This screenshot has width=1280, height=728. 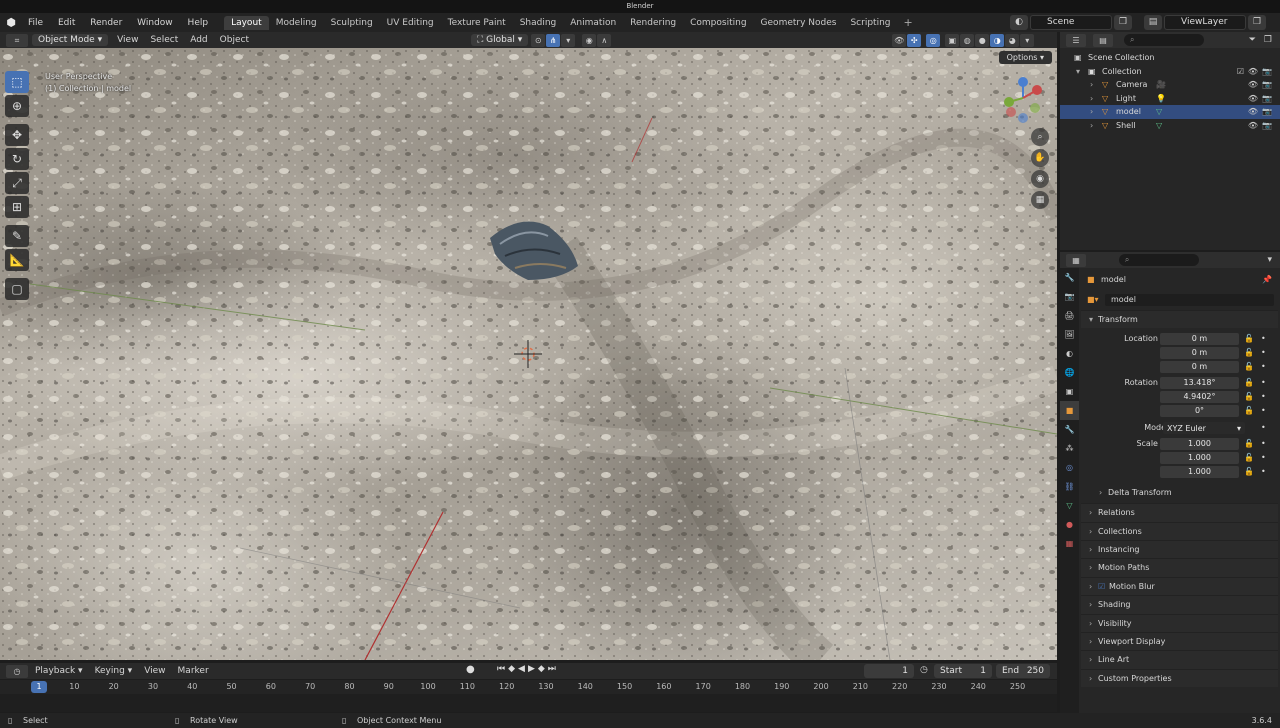 What do you see at coordinates (1069, 524) in the screenshot?
I see `material-tab-icon: ●` at bounding box center [1069, 524].